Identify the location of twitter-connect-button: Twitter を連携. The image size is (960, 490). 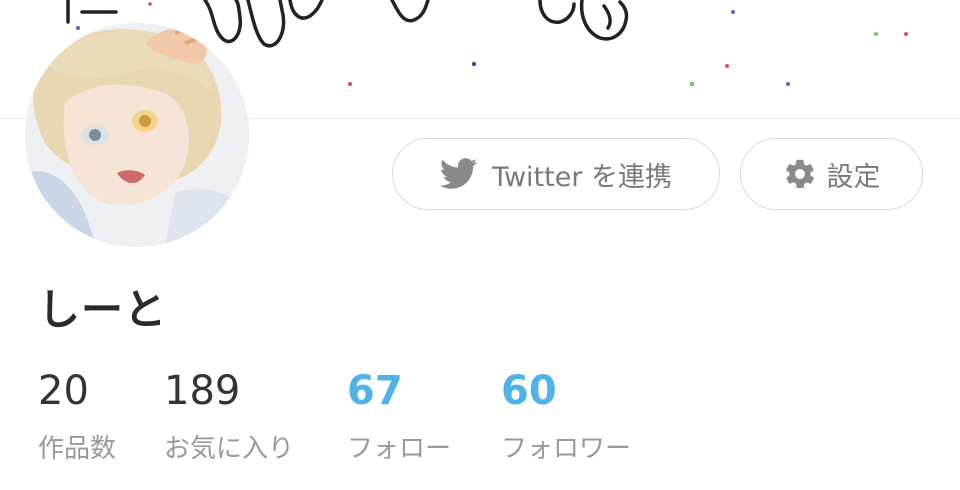
(556, 174).